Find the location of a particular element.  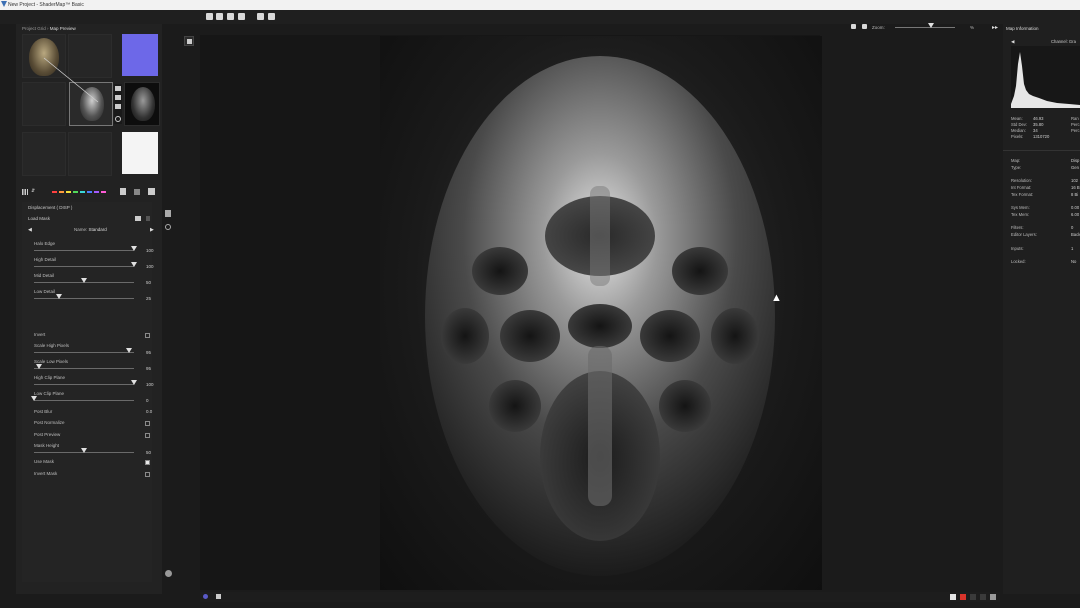

breadcrumb: Project Grid › Map Preview is located at coordinates (49, 28).